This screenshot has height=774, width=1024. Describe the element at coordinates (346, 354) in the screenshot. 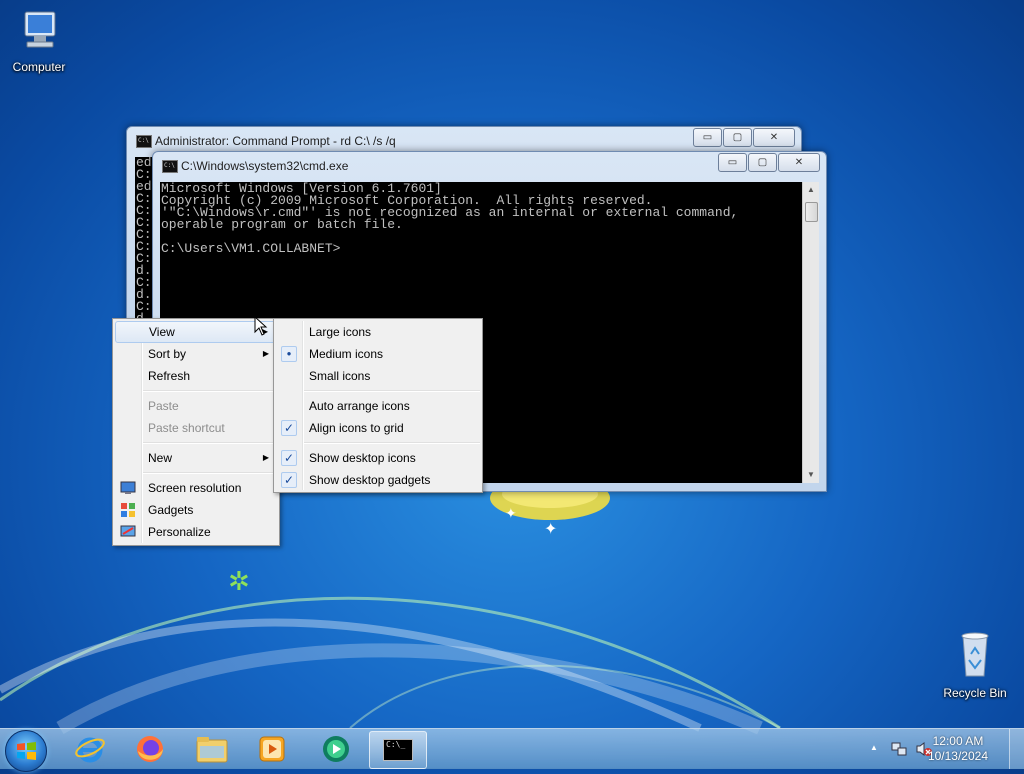

I see `menu-item-label: Medium icons` at that location.